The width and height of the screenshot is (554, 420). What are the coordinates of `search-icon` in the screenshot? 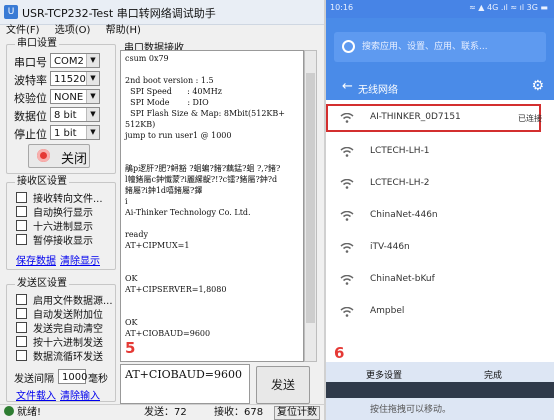 It's located at (348, 46).